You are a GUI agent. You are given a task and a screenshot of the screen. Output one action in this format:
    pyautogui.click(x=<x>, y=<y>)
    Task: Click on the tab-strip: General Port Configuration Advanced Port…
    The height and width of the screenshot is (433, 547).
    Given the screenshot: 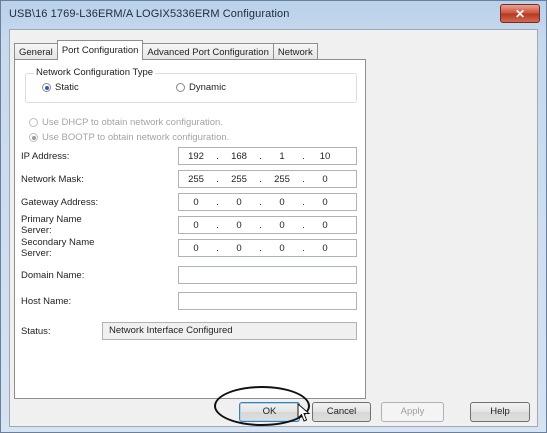 What is the action you would take?
    pyautogui.click(x=166, y=50)
    